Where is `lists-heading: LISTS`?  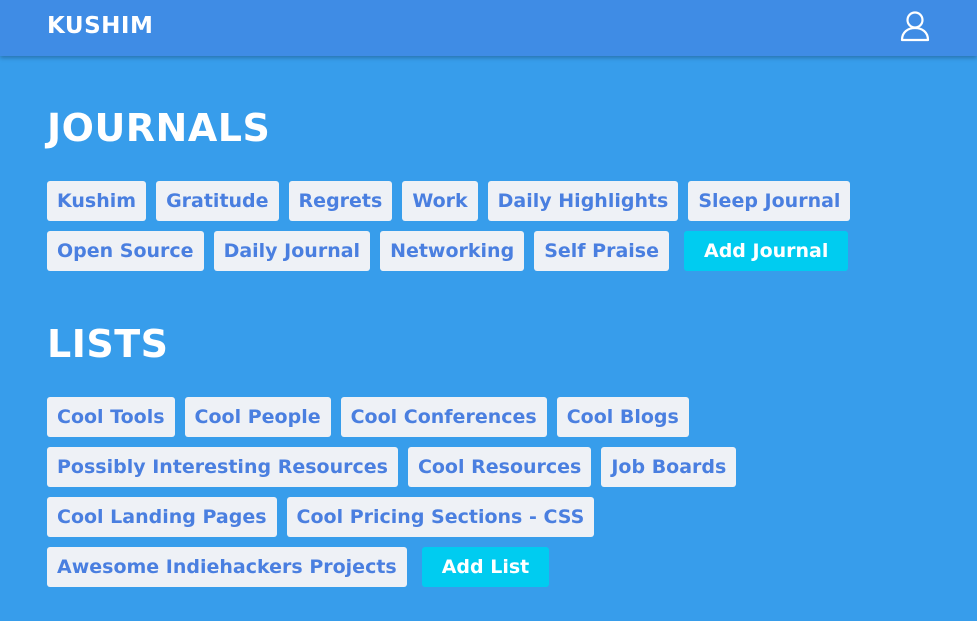 lists-heading: LISTS is located at coordinates (108, 344).